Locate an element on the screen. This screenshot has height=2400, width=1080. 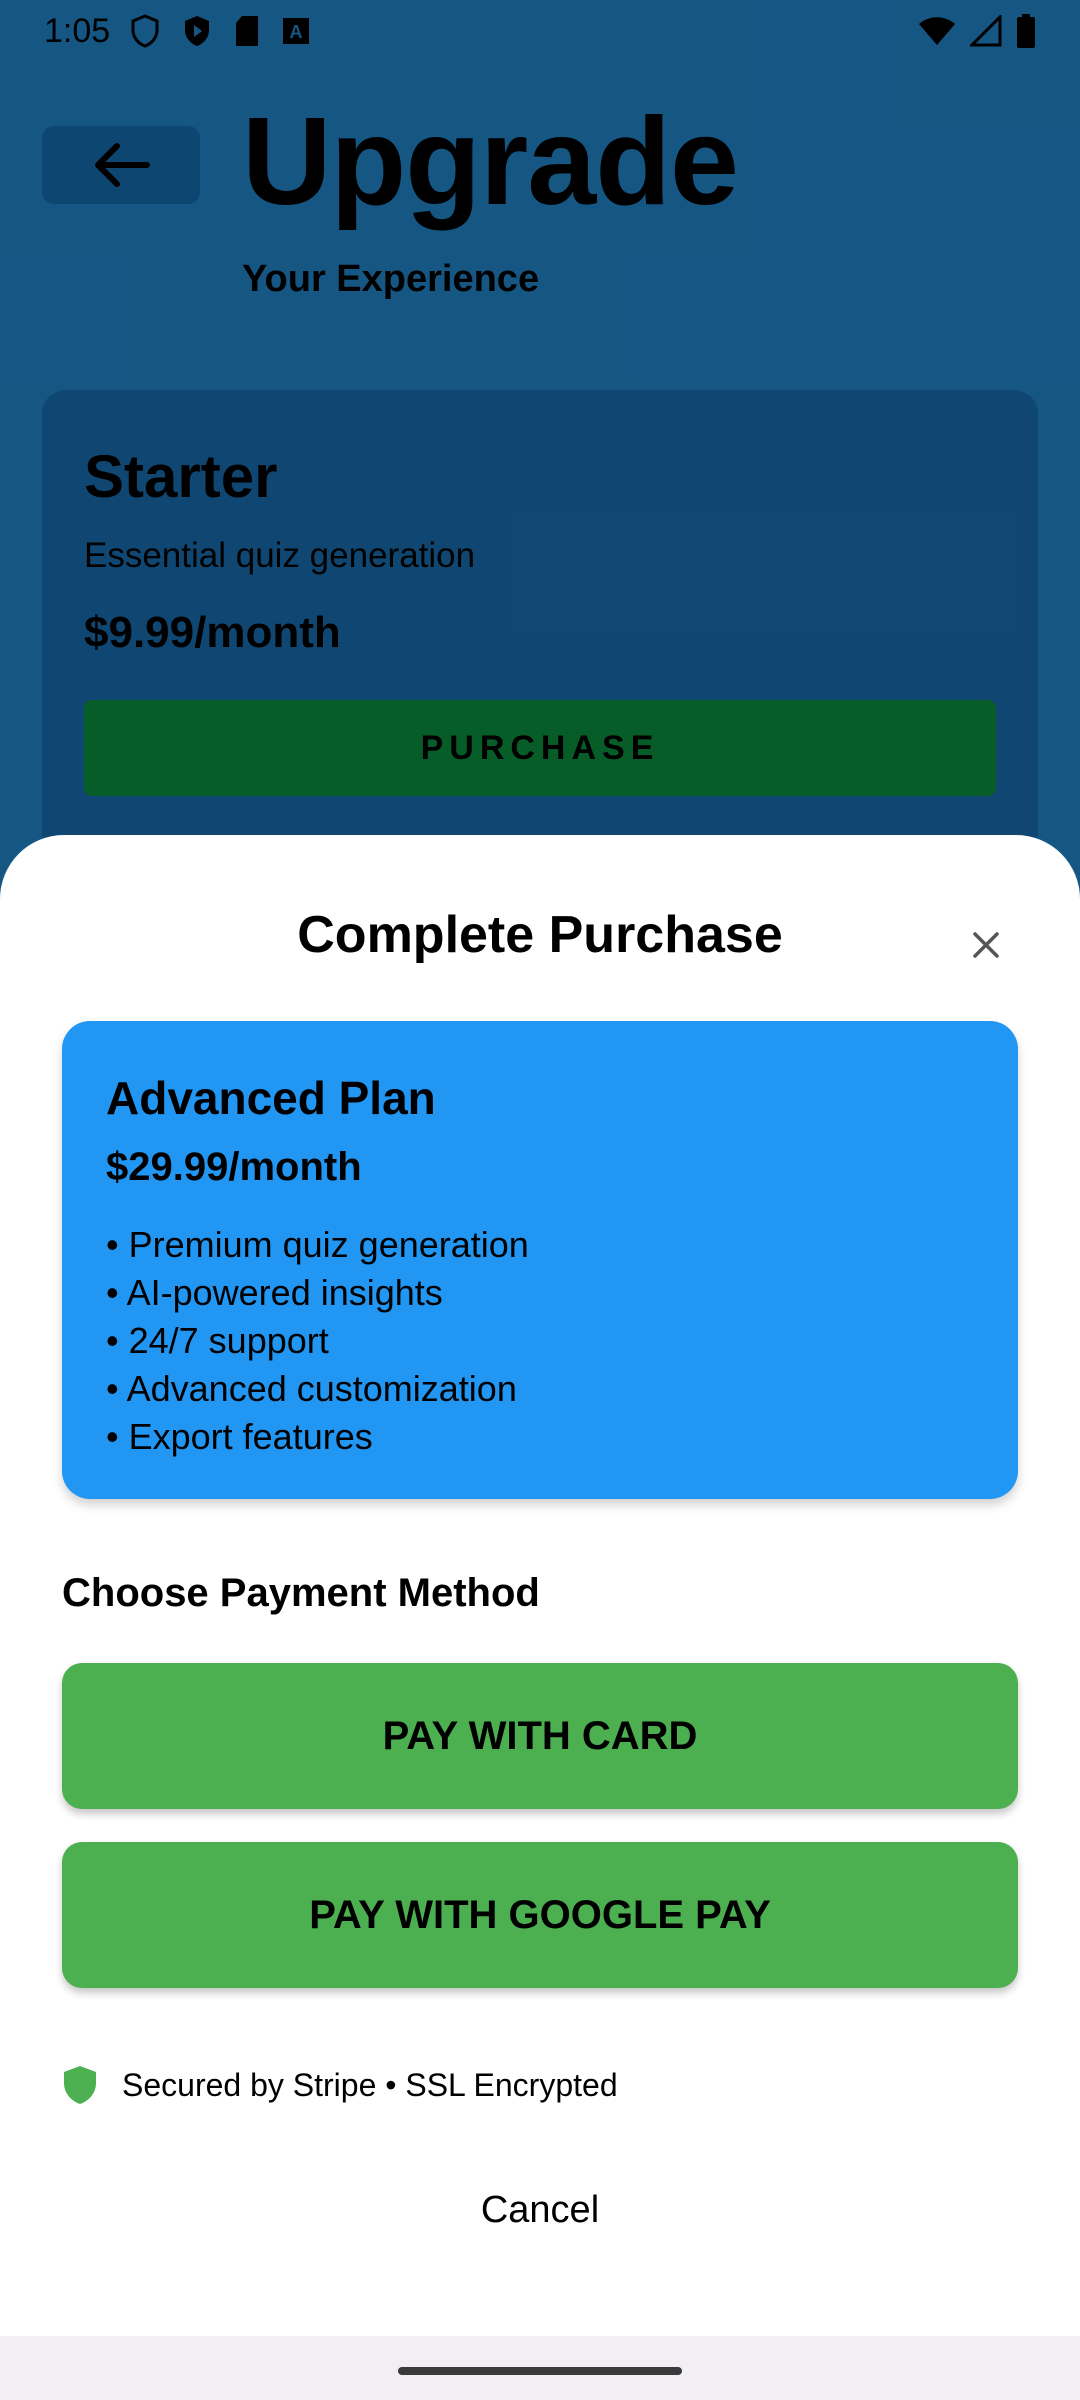
close-icon is located at coordinates (986, 945).